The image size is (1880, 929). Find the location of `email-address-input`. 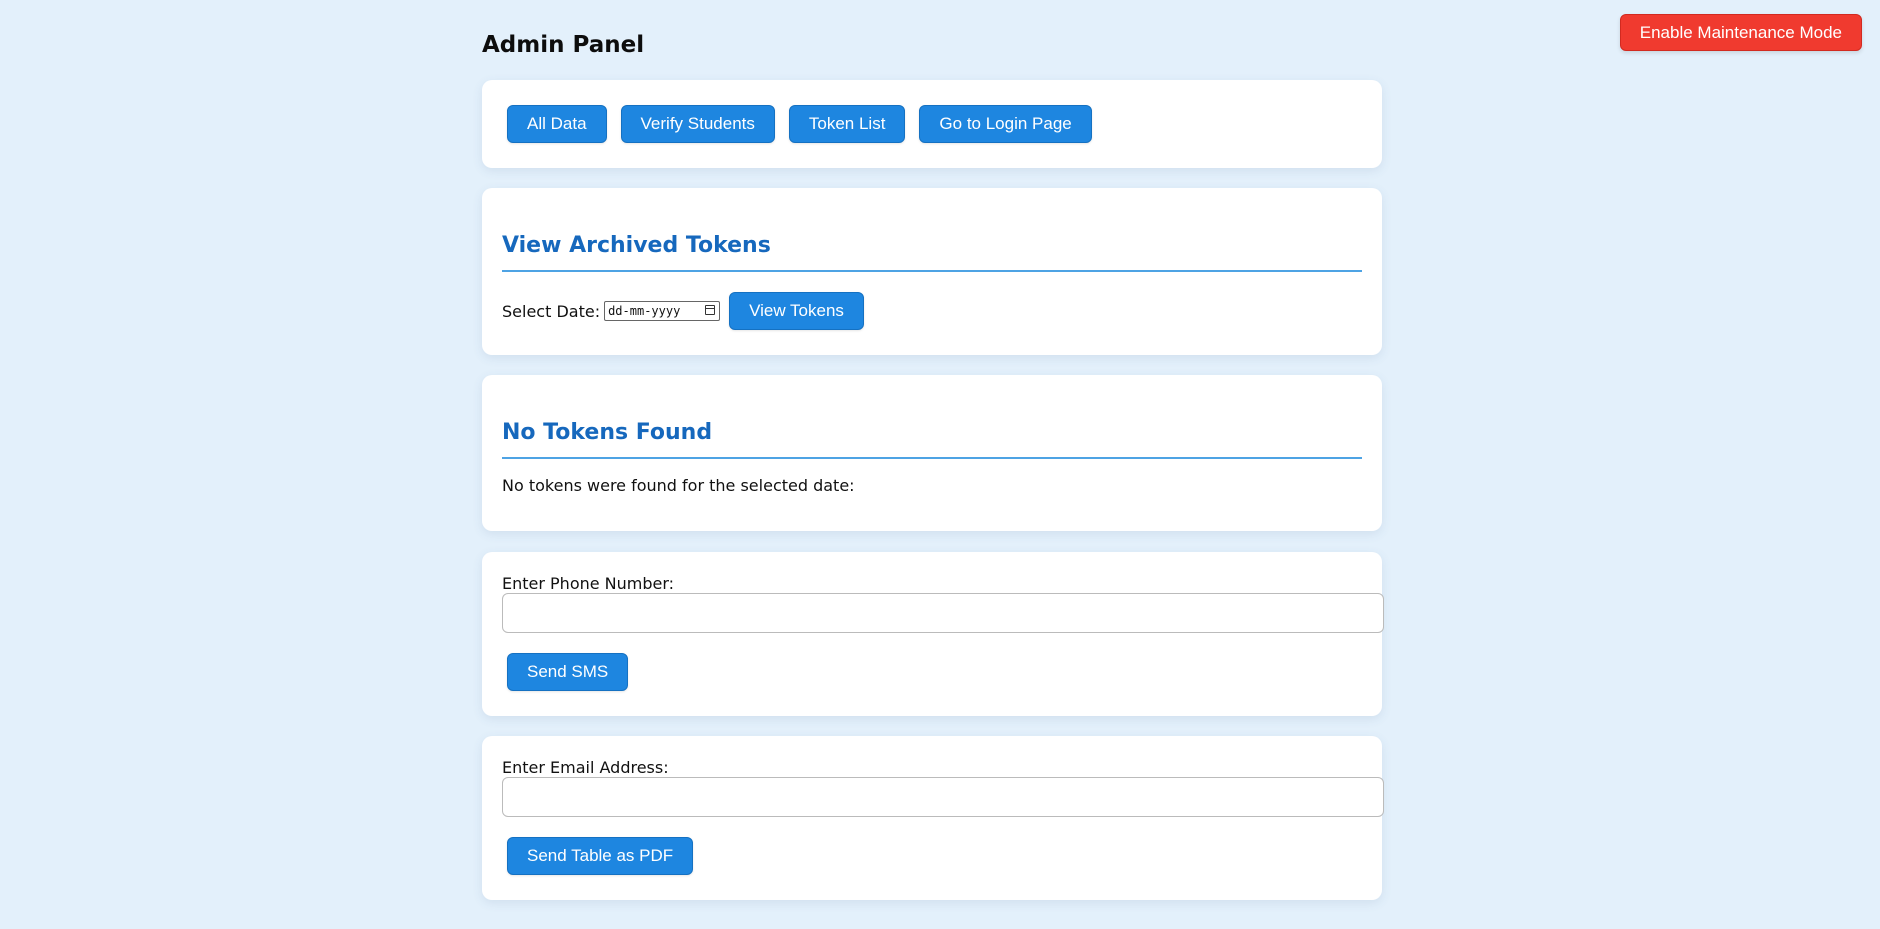

email-address-input is located at coordinates (943, 797).